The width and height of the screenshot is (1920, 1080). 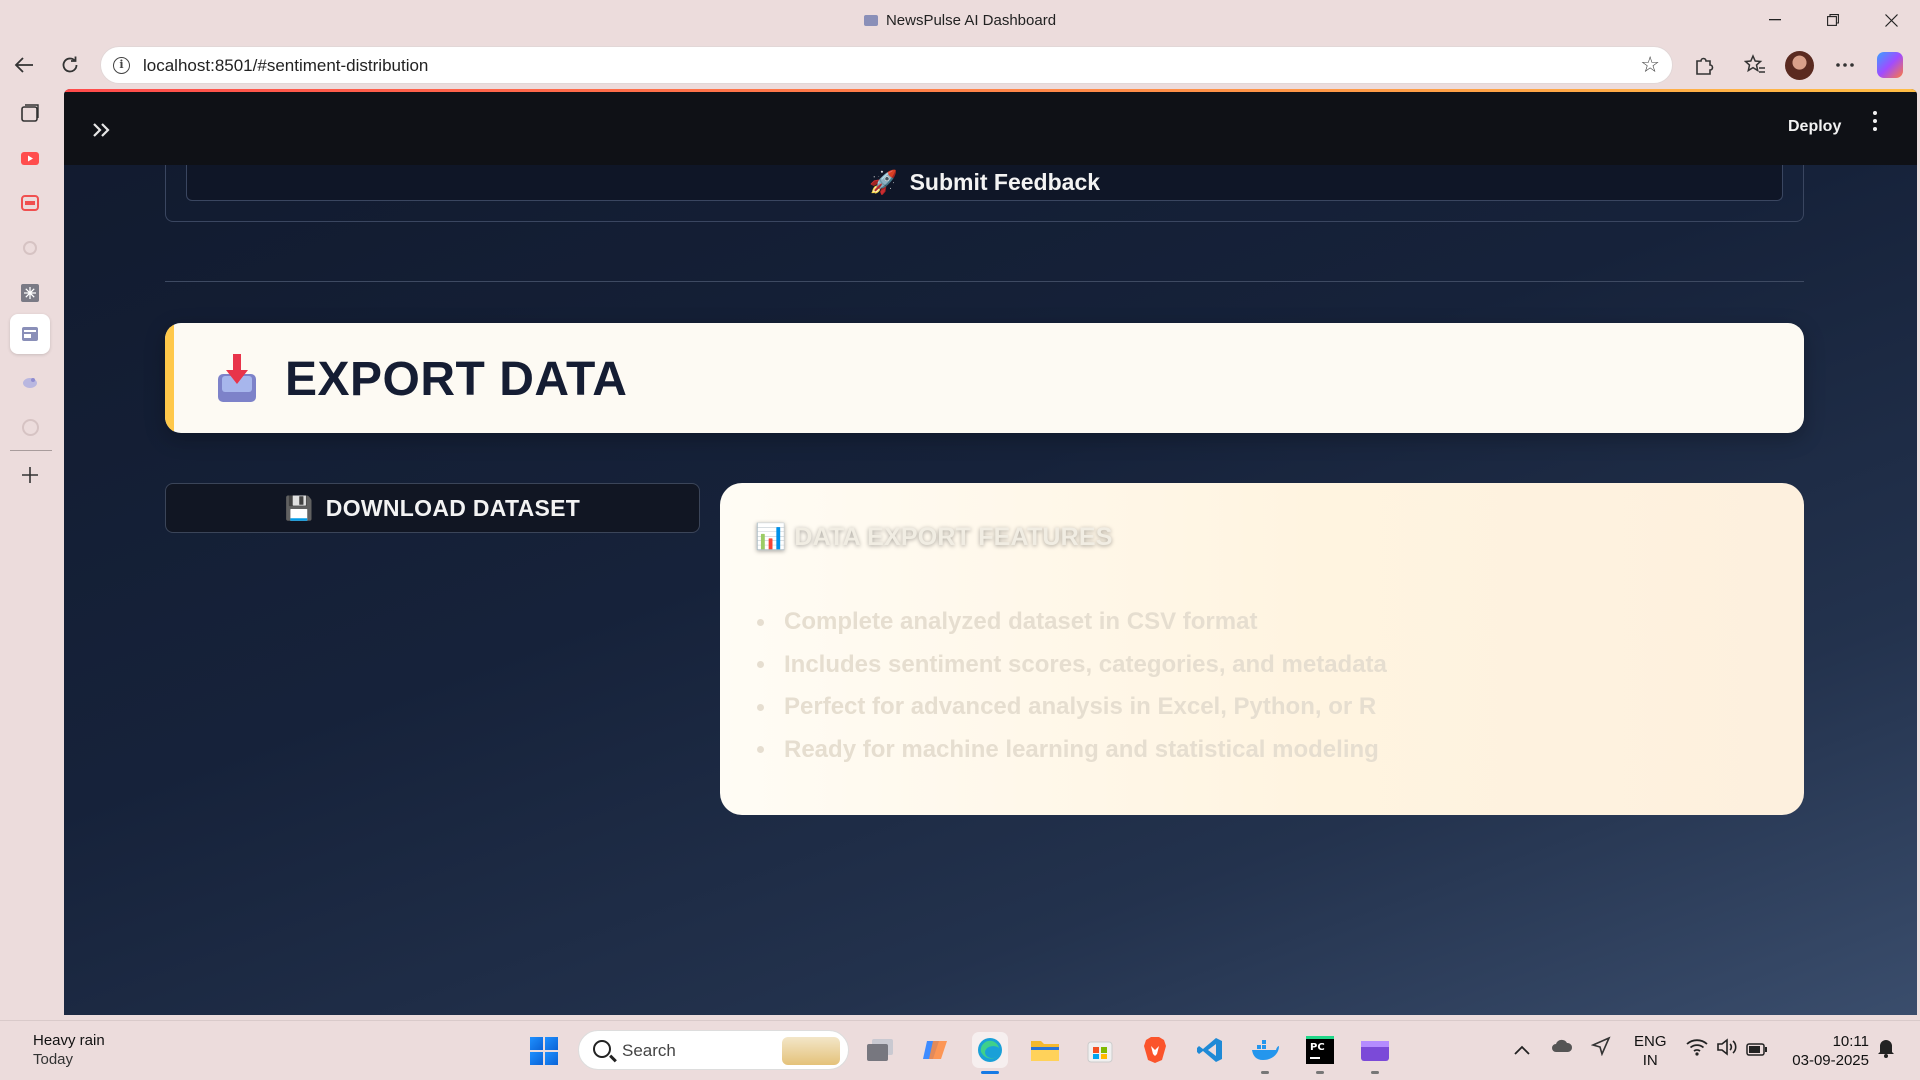 I want to click on weather-condition: Heavy rain, so click(x=69, y=1040).